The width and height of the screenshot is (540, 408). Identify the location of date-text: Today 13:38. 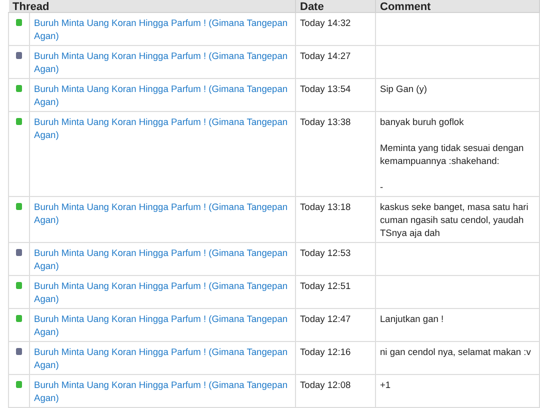
(326, 122).